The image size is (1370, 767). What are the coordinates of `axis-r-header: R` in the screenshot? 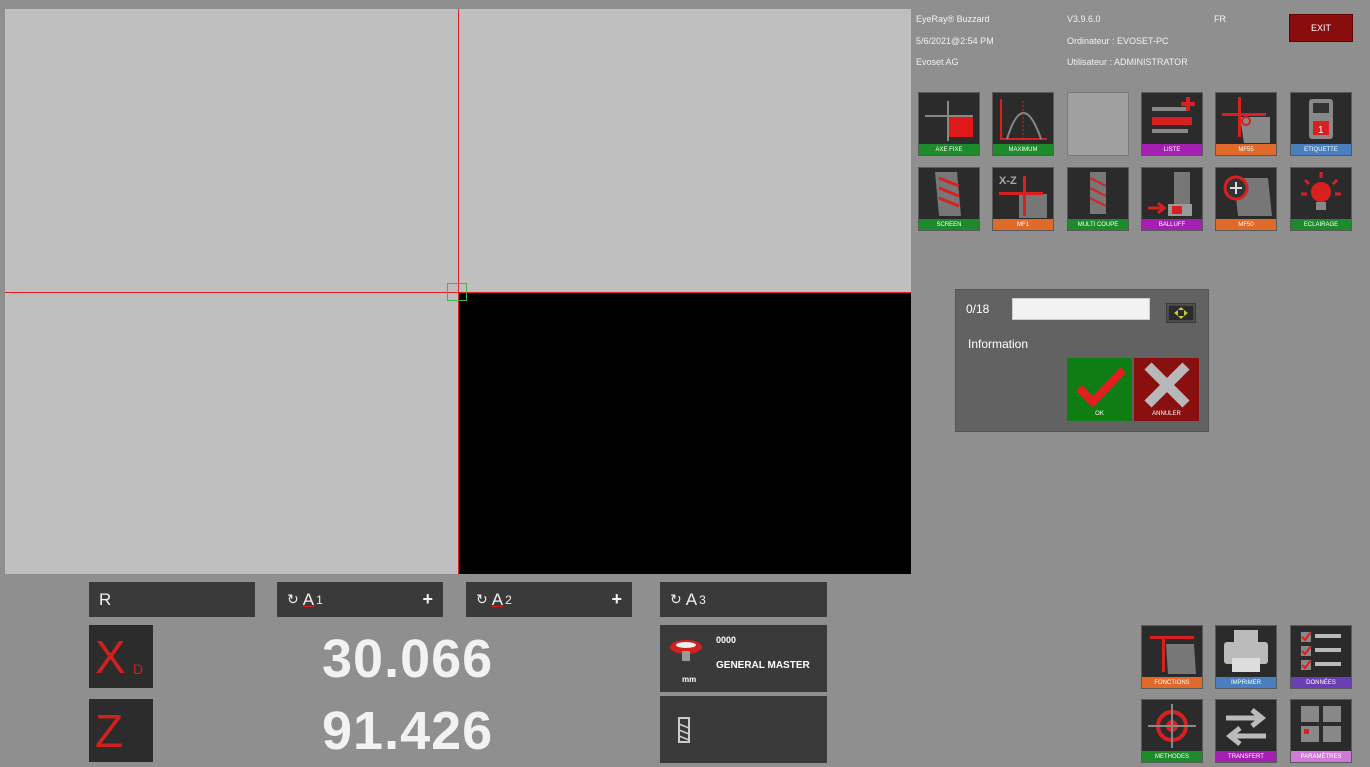 It's located at (172, 599).